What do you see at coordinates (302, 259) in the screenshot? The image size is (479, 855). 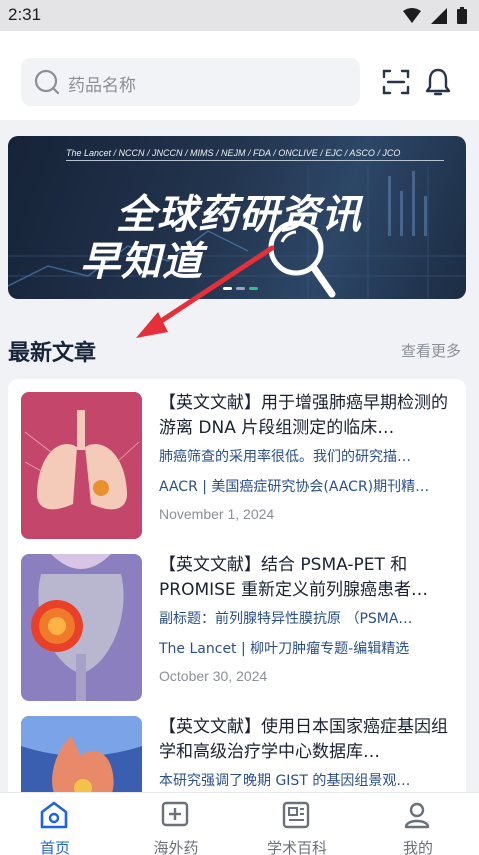 I see `magnifier-icon` at bounding box center [302, 259].